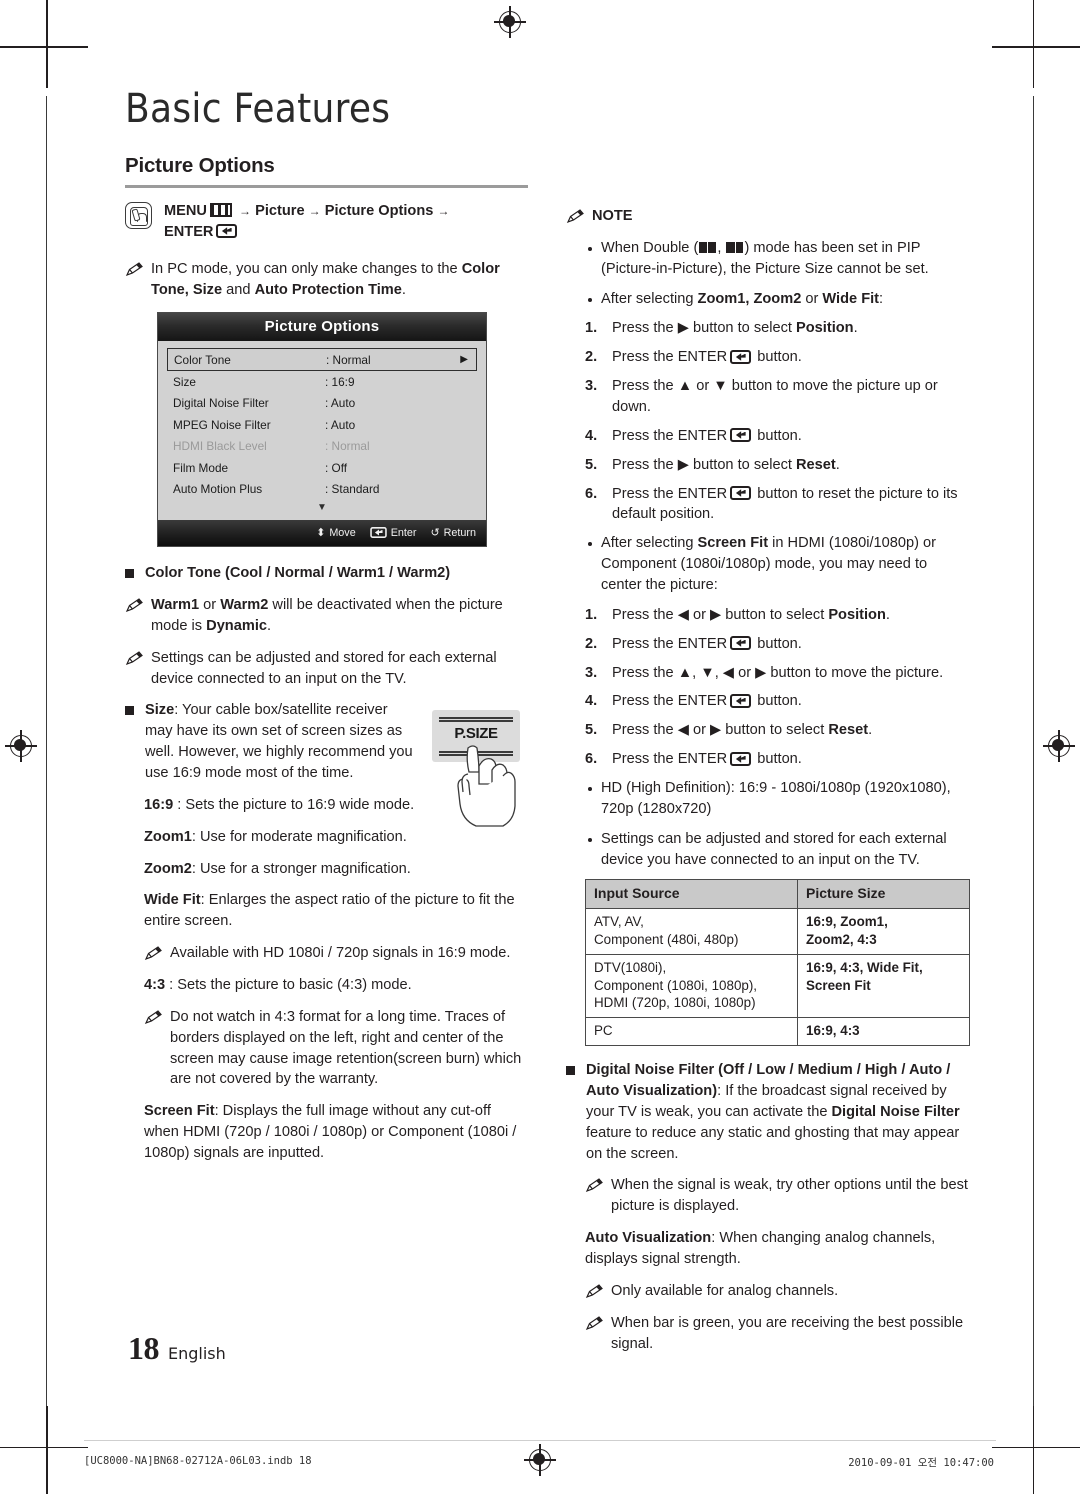 The height and width of the screenshot is (1494, 1080). Describe the element at coordinates (721, 247) in the screenshot. I see `double-mid: ,` at that location.